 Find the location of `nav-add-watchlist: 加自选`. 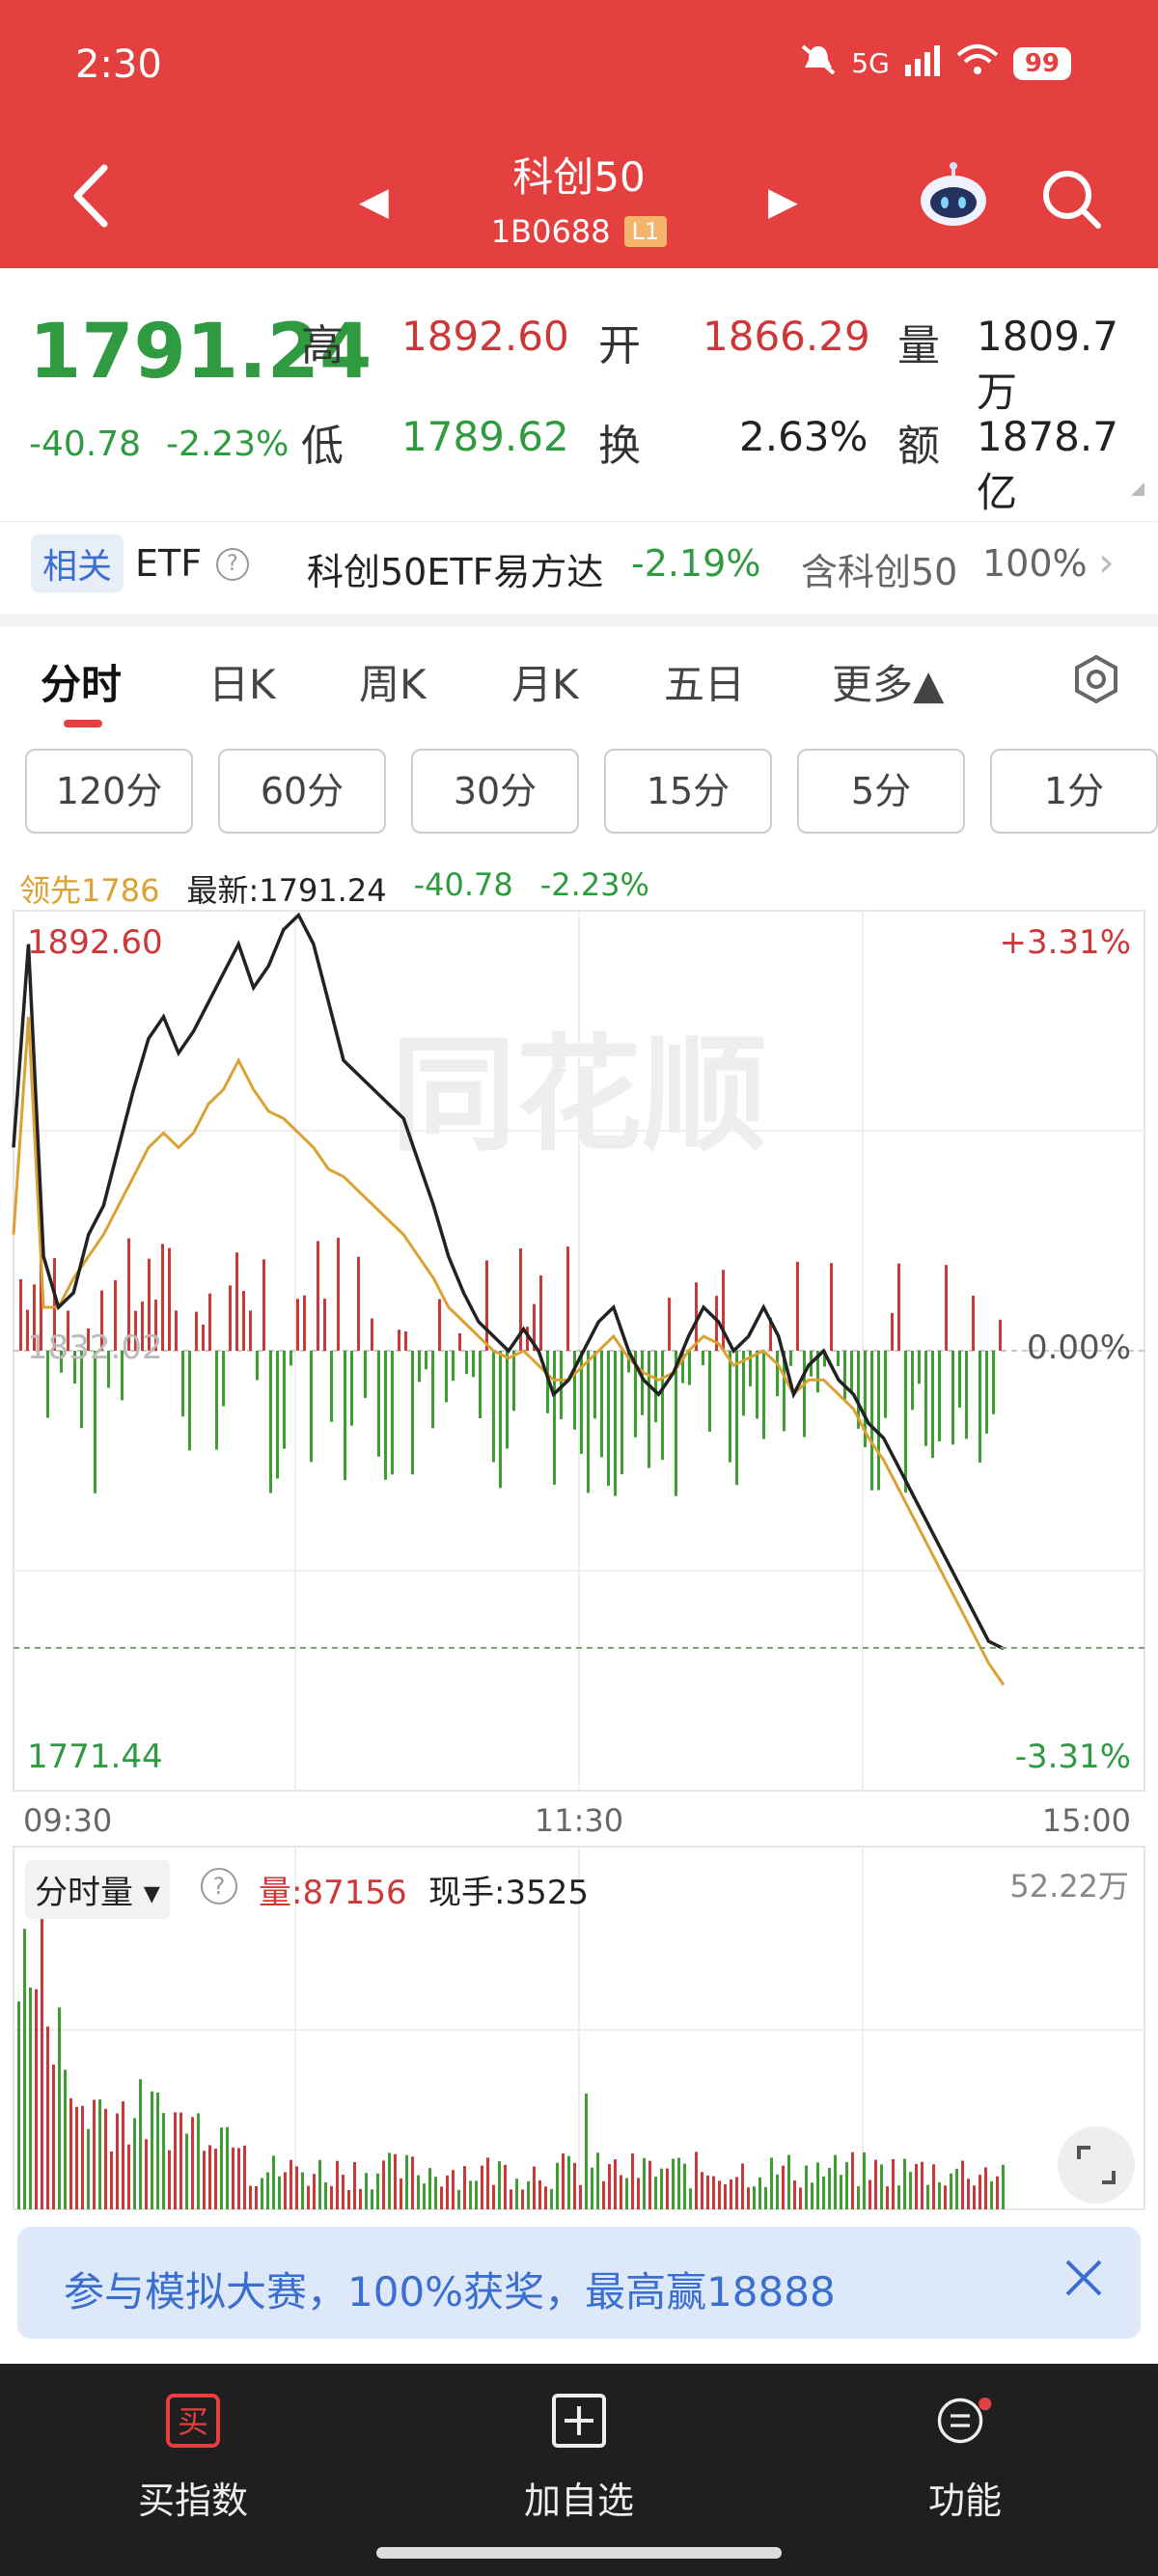

nav-add-watchlist: 加自选 is located at coordinates (579, 2459).